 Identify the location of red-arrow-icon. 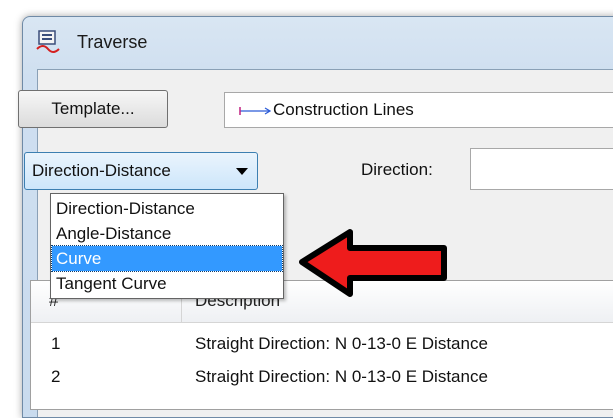
(373, 263).